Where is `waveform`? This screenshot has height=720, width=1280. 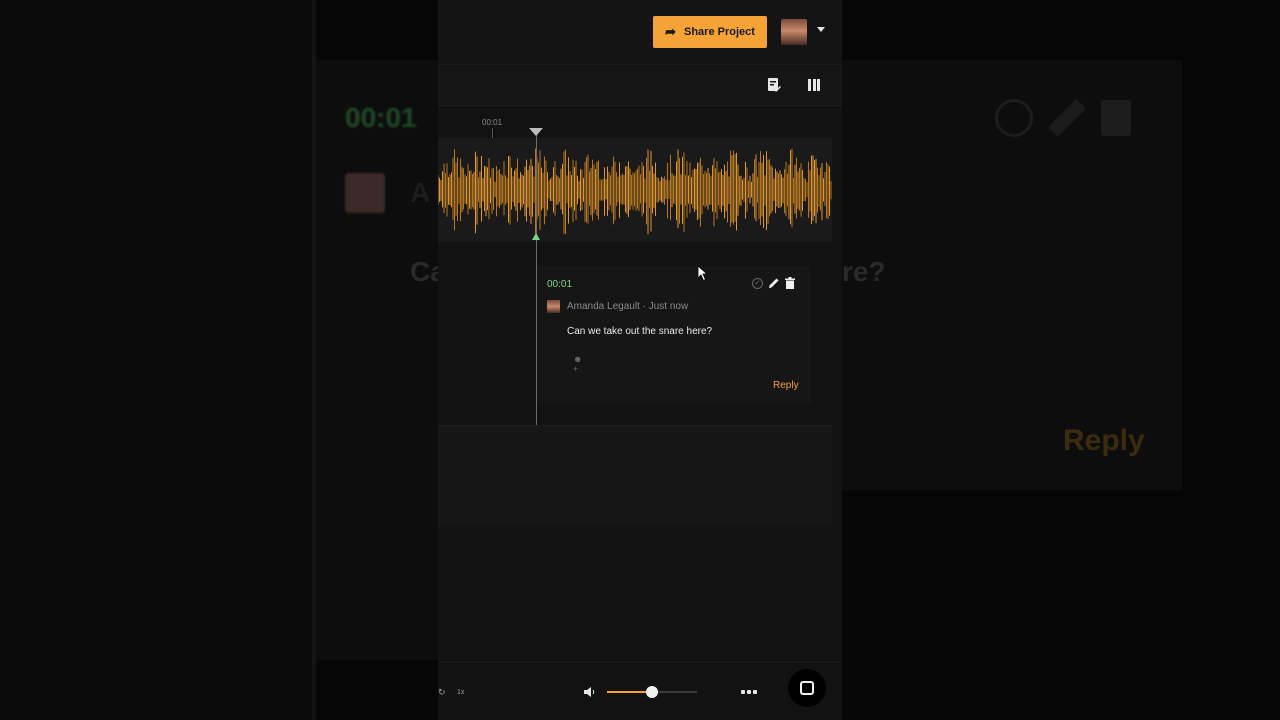 waveform is located at coordinates (635, 190).